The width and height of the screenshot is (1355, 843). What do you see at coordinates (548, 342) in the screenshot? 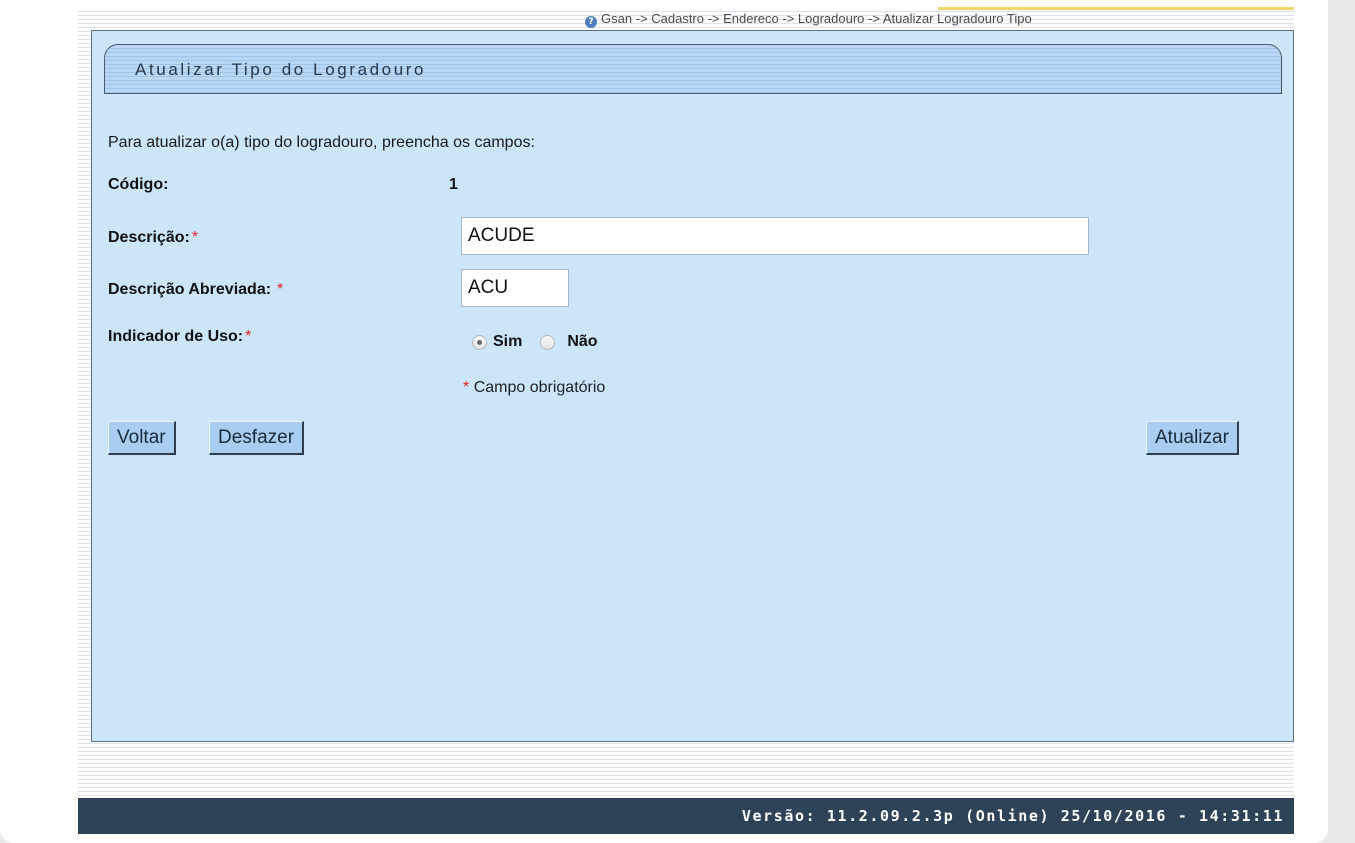
I see `radio-nao` at bounding box center [548, 342].